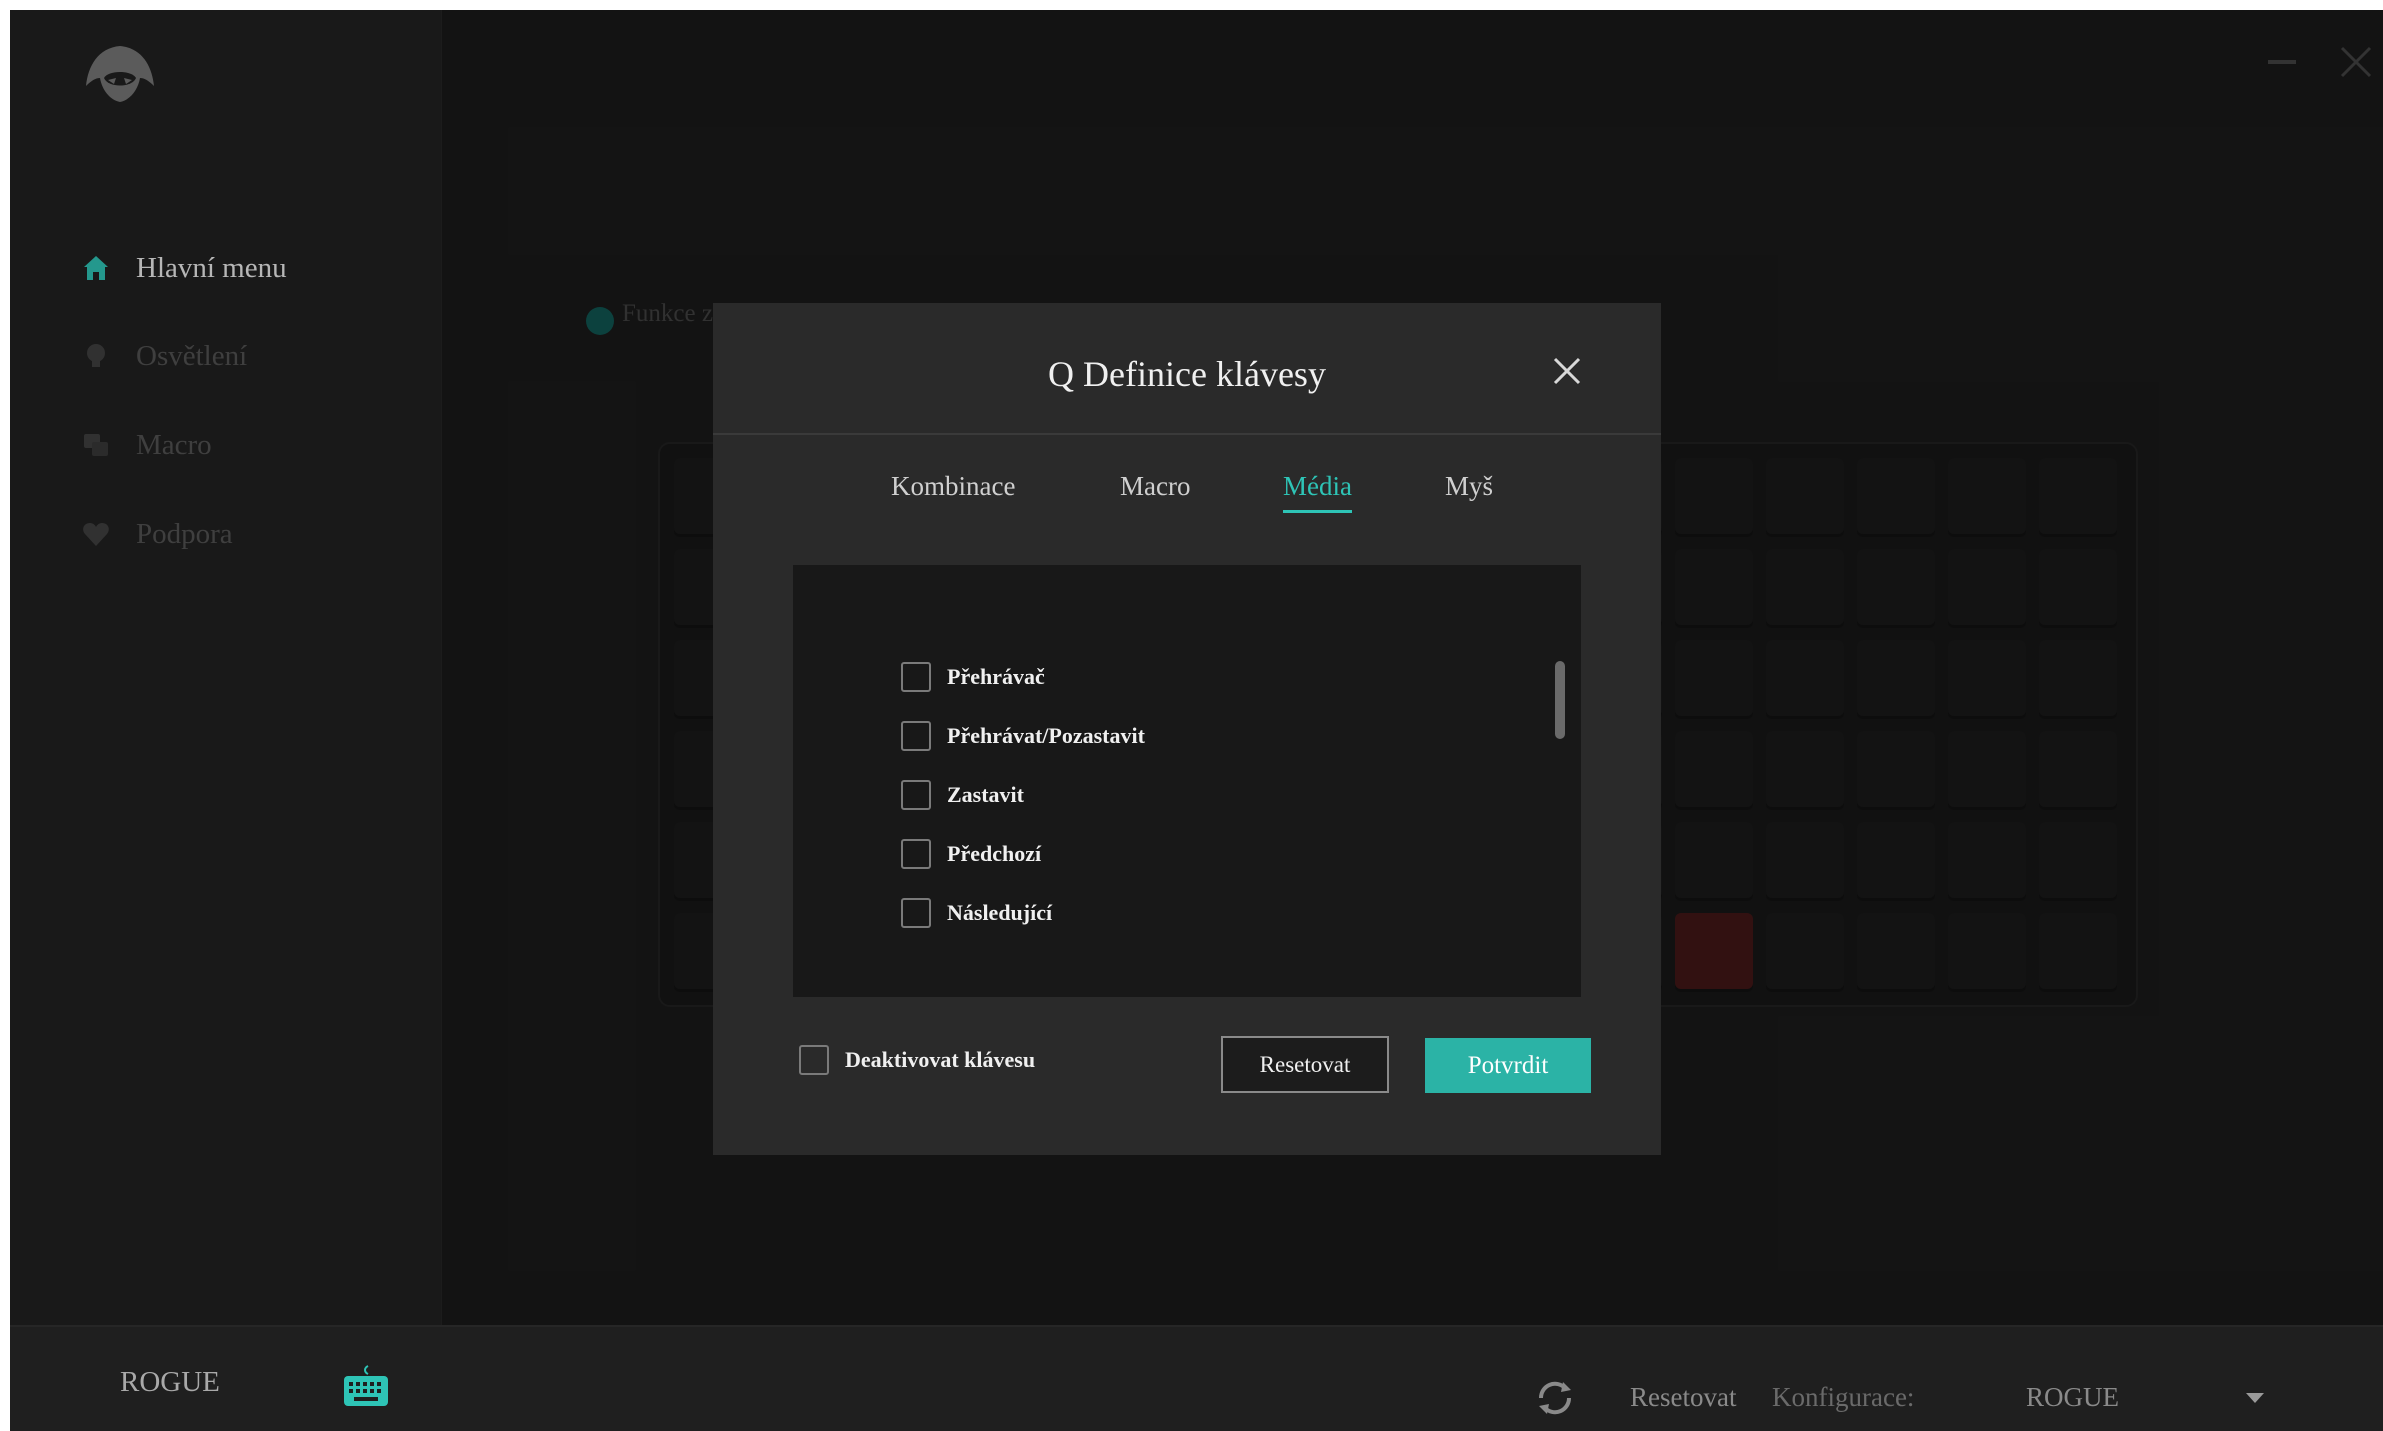 The image size is (2383, 1431). Describe the element at coordinates (366, 1386) in the screenshot. I see `keyboard-icon` at that location.